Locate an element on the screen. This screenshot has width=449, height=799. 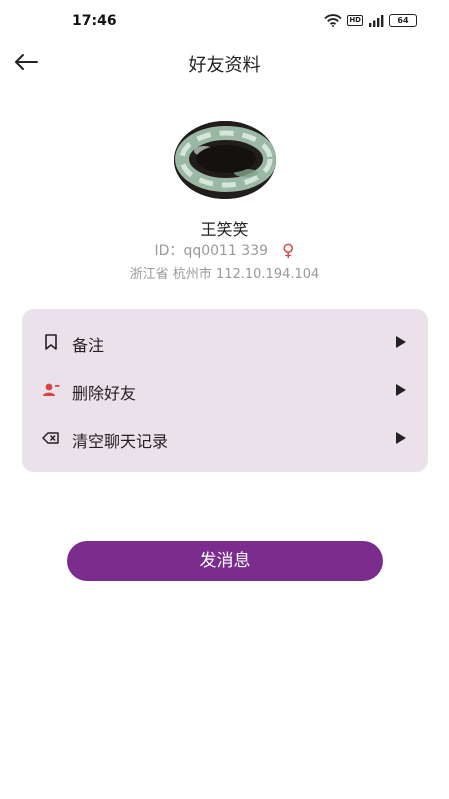
id-value: qq0011 339 is located at coordinates (226, 251).